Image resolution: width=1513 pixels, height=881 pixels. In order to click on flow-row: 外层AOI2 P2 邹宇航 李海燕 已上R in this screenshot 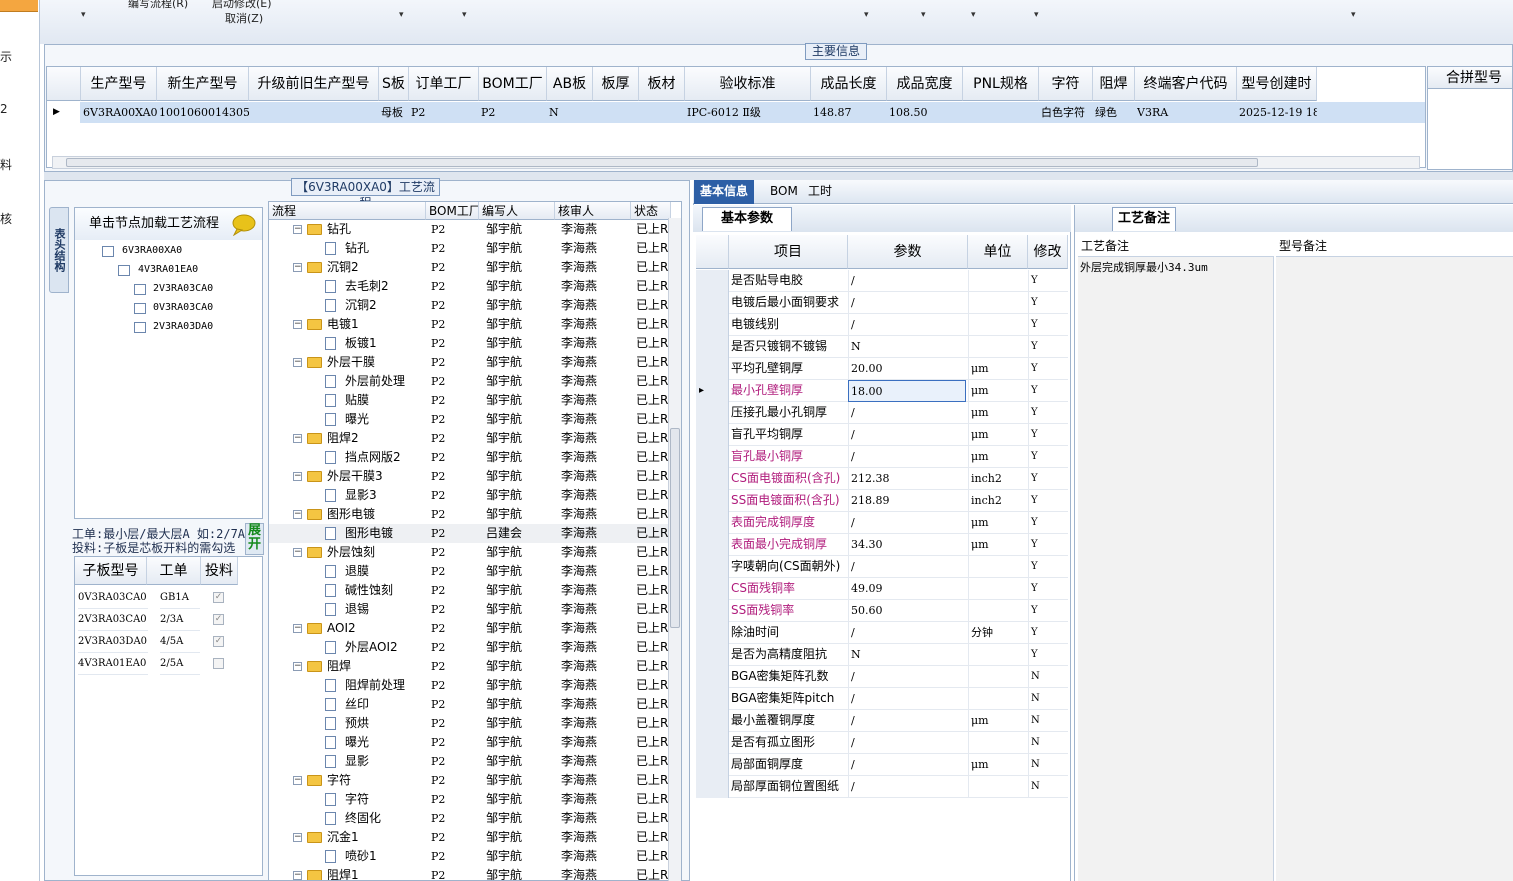, I will do `click(469, 647)`.